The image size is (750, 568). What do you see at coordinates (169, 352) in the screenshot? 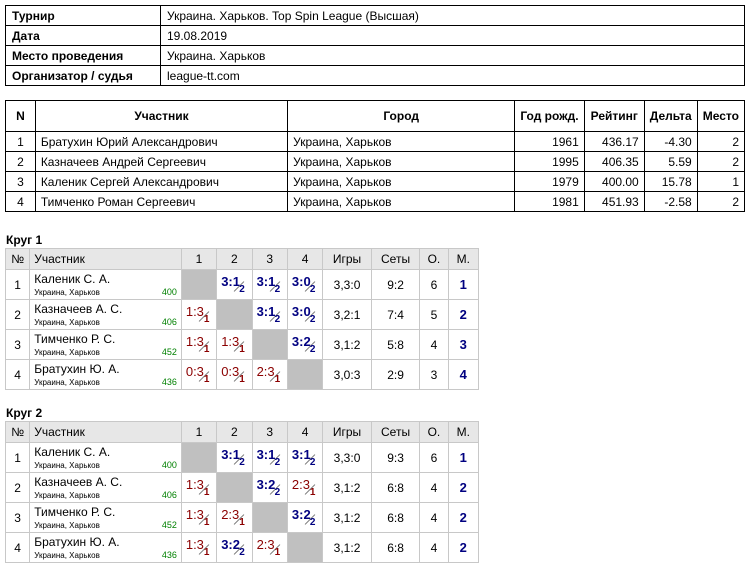
I see `player-rating: 452` at bounding box center [169, 352].